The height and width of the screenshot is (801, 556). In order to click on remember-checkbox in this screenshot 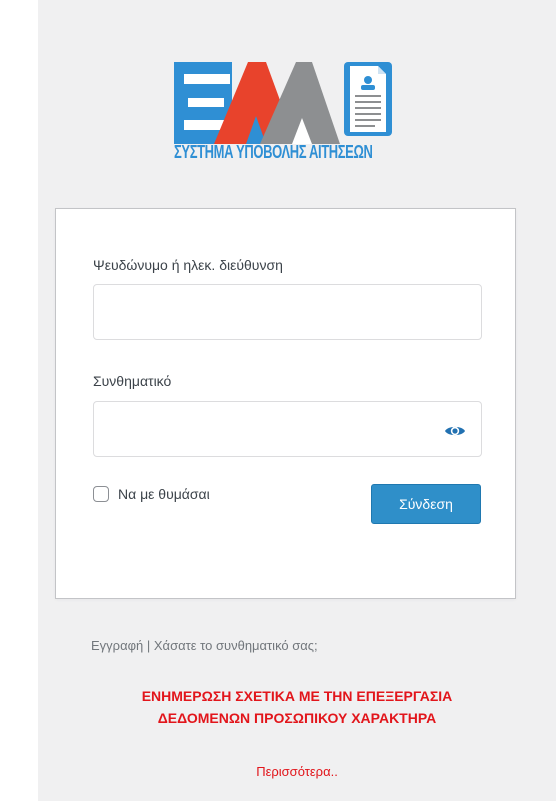, I will do `click(101, 494)`.